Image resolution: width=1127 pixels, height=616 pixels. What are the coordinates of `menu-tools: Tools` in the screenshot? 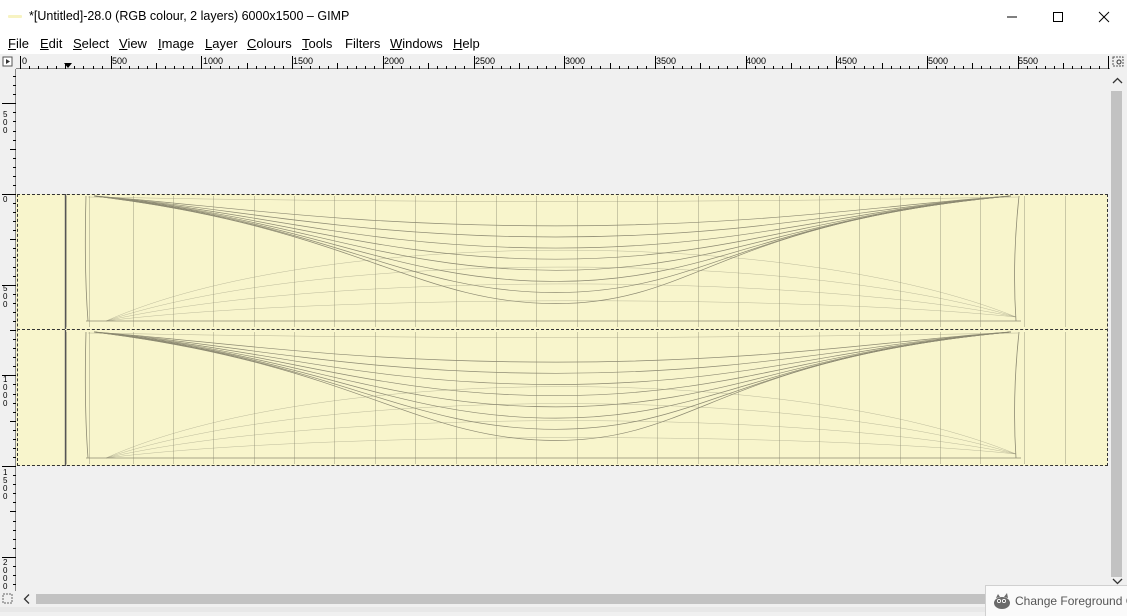 It's located at (317, 43).